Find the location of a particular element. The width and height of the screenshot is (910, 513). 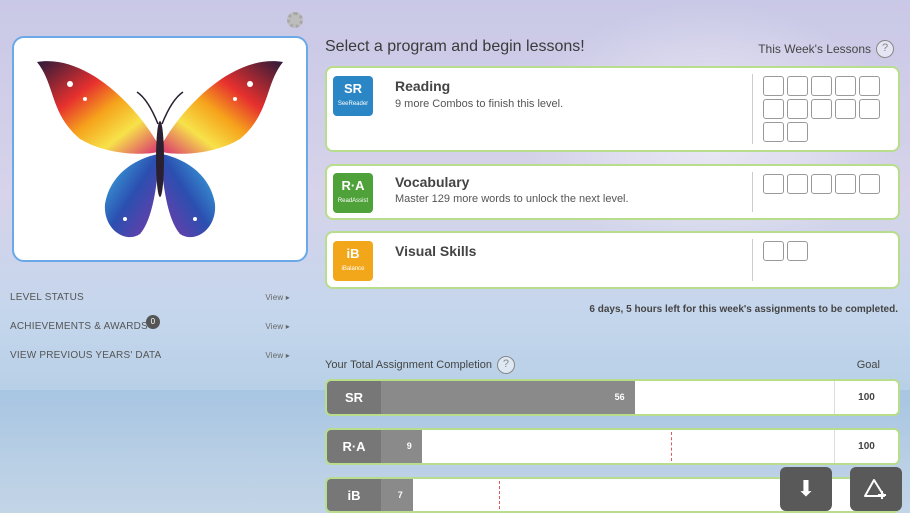

reading-logo-icon: SR is located at coordinates (354, 397).